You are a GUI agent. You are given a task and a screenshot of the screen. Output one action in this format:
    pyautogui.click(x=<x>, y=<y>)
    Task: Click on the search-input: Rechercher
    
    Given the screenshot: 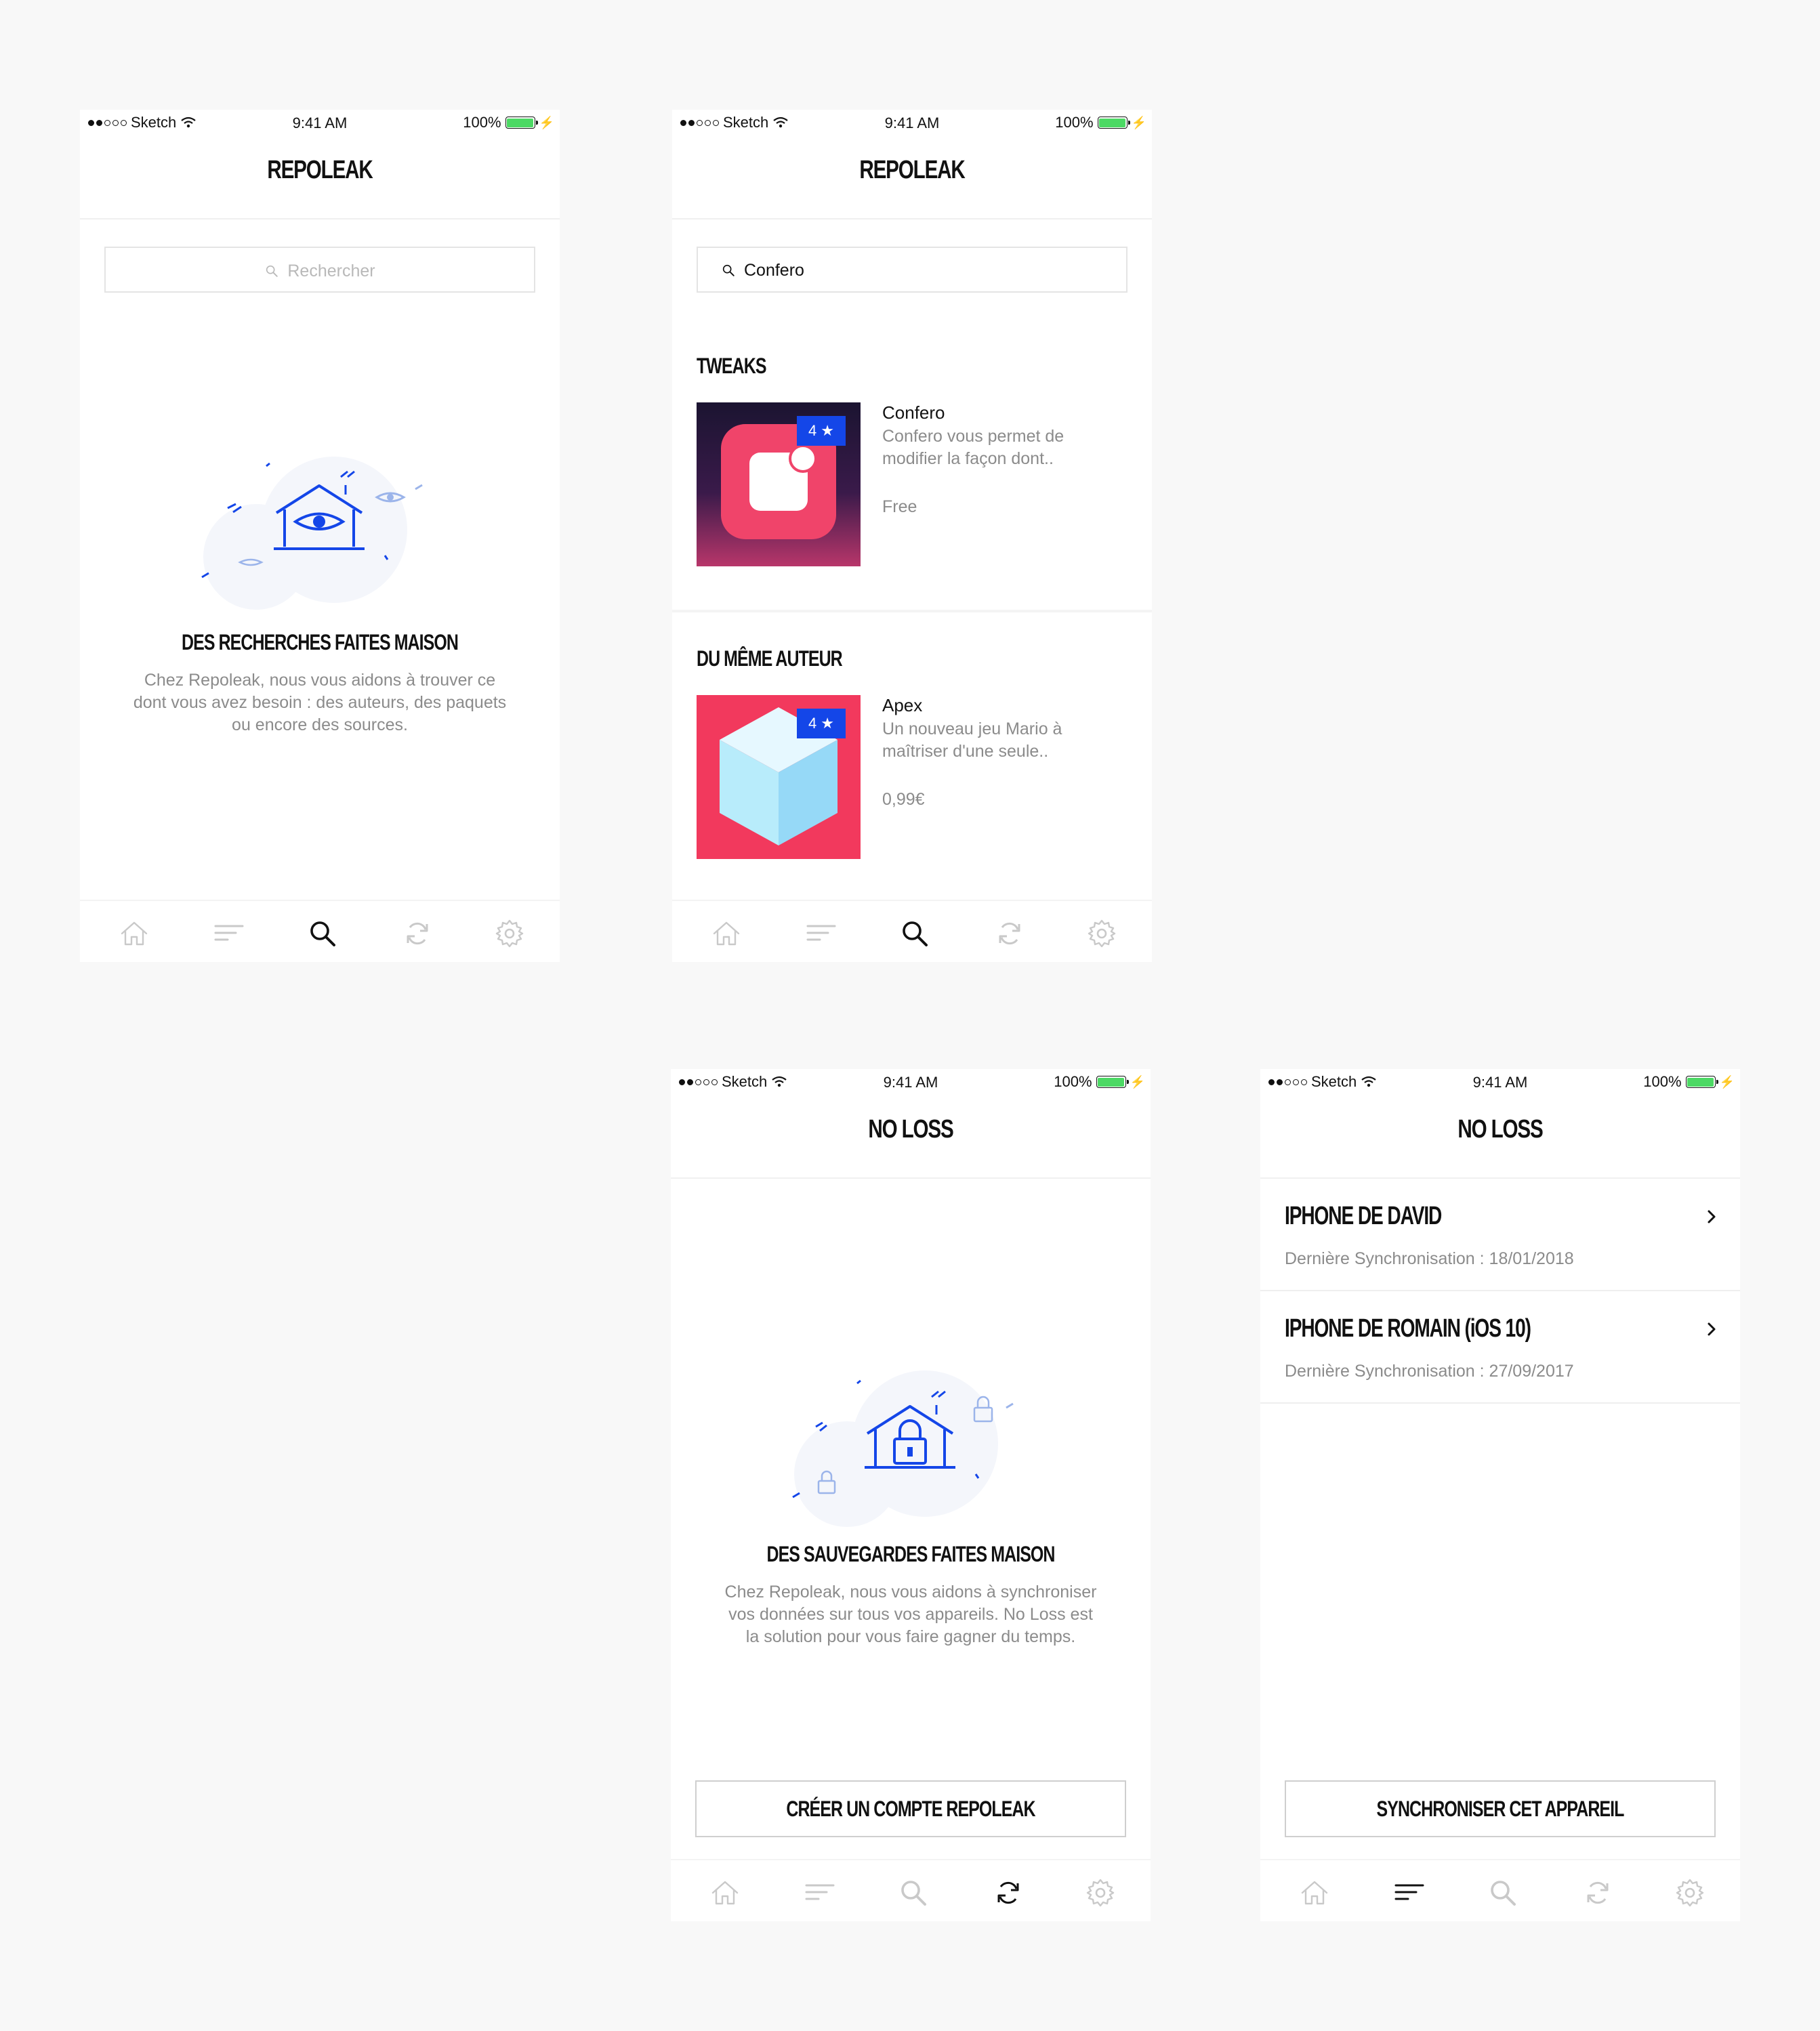 What is the action you would take?
    pyautogui.click(x=319, y=270)
    